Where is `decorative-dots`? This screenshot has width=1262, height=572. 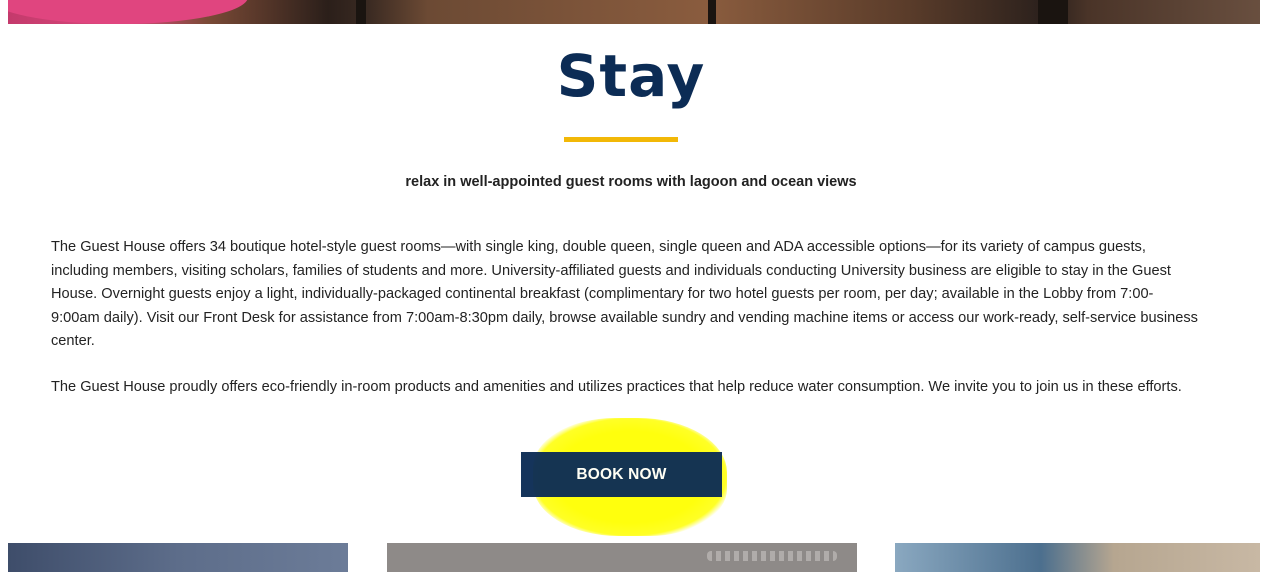 decorative-dots is located at coordinates (772, 556).